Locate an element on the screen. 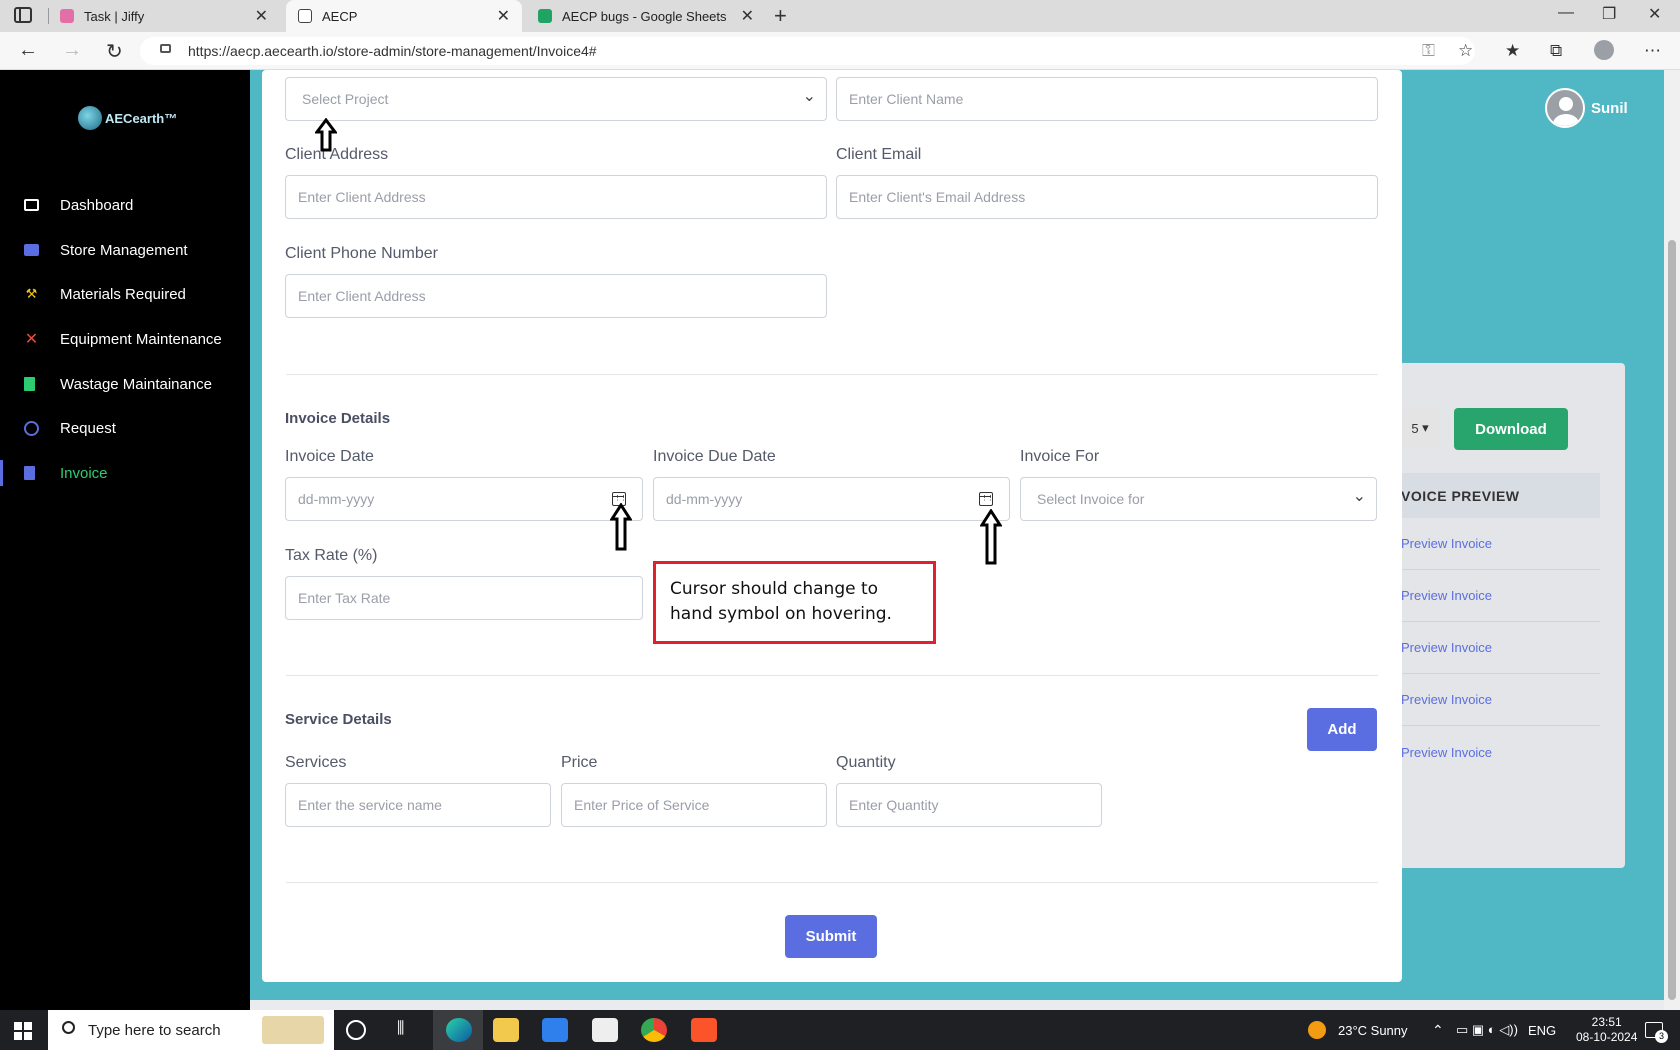  service-details-title: Service Details is located at coordinates (338, 719).